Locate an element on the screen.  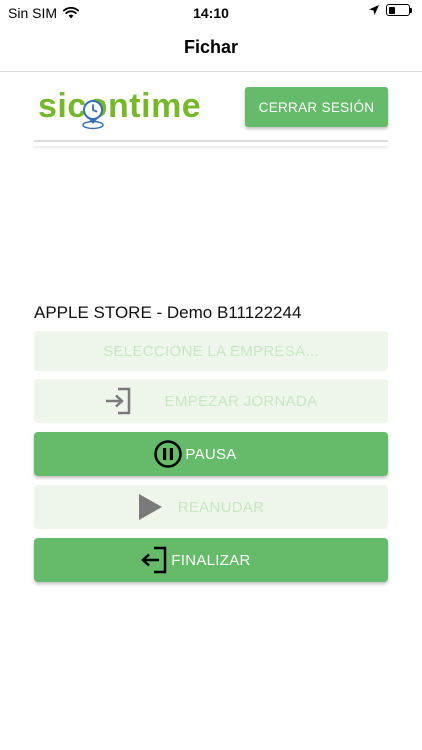
status-right is located at coordinates (390, 10).